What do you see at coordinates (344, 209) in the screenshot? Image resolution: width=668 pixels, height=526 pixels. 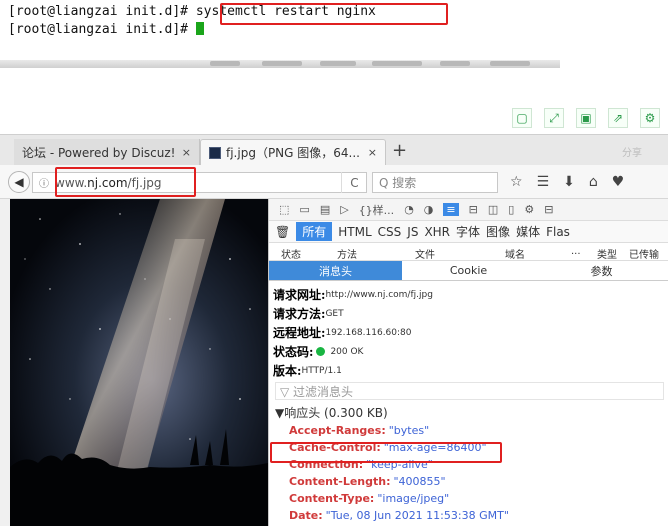 I see `style-icon: ▷` at bounding box center [344, 209].